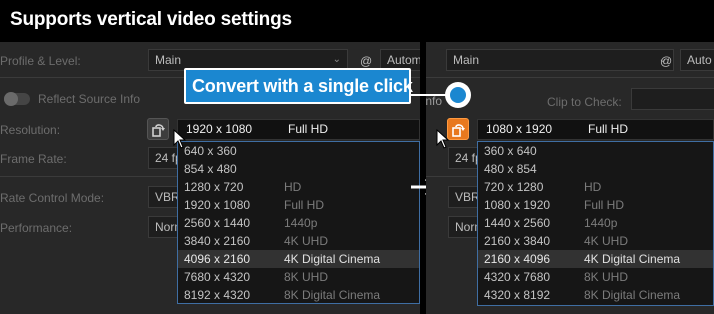 The width and height of the screenshot is (714, 314). What do you see at coordinates (33, 159) in the screenshot?
I see `frame-rate-label: Frame Rate:` at bounding box center [33, 159].